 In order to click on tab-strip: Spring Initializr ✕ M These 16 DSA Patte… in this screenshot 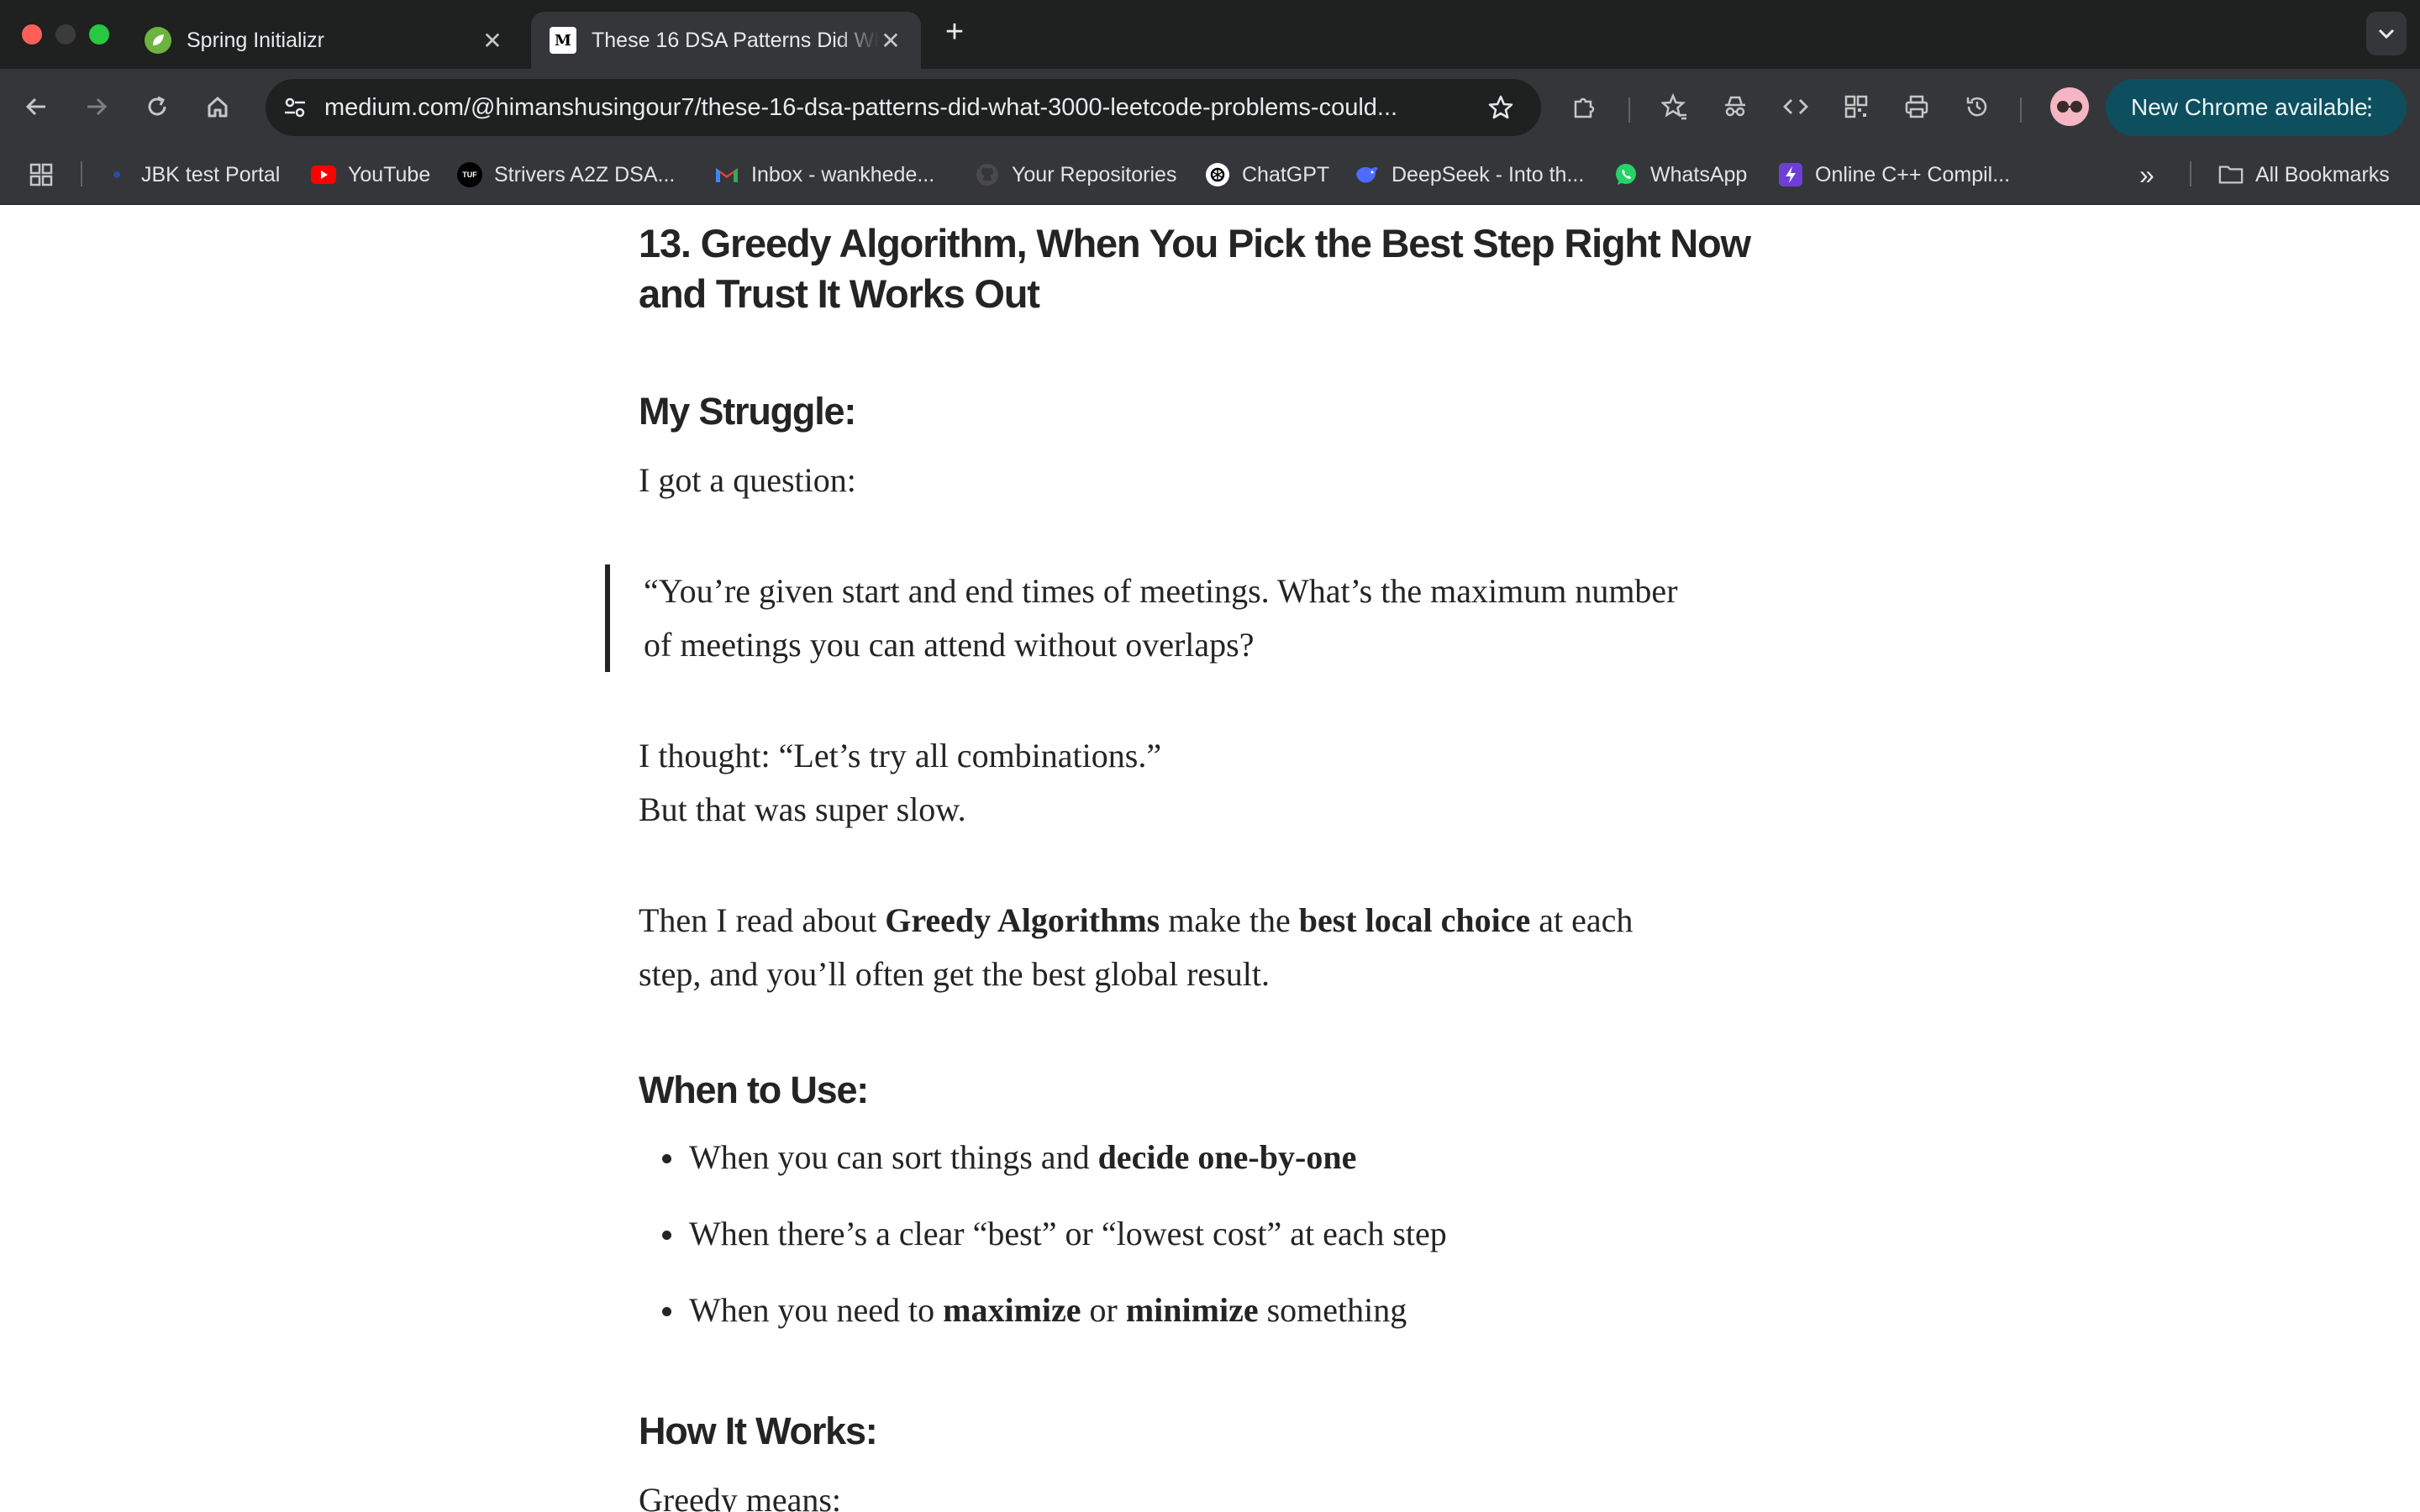, I will do `click(1210, 34)`.